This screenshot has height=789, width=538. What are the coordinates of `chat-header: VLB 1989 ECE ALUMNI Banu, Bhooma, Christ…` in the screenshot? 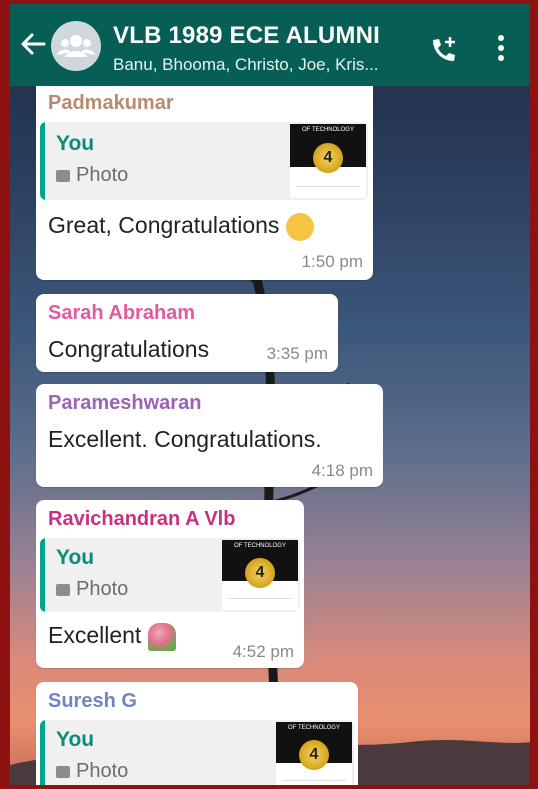 It's located at (270, 45).